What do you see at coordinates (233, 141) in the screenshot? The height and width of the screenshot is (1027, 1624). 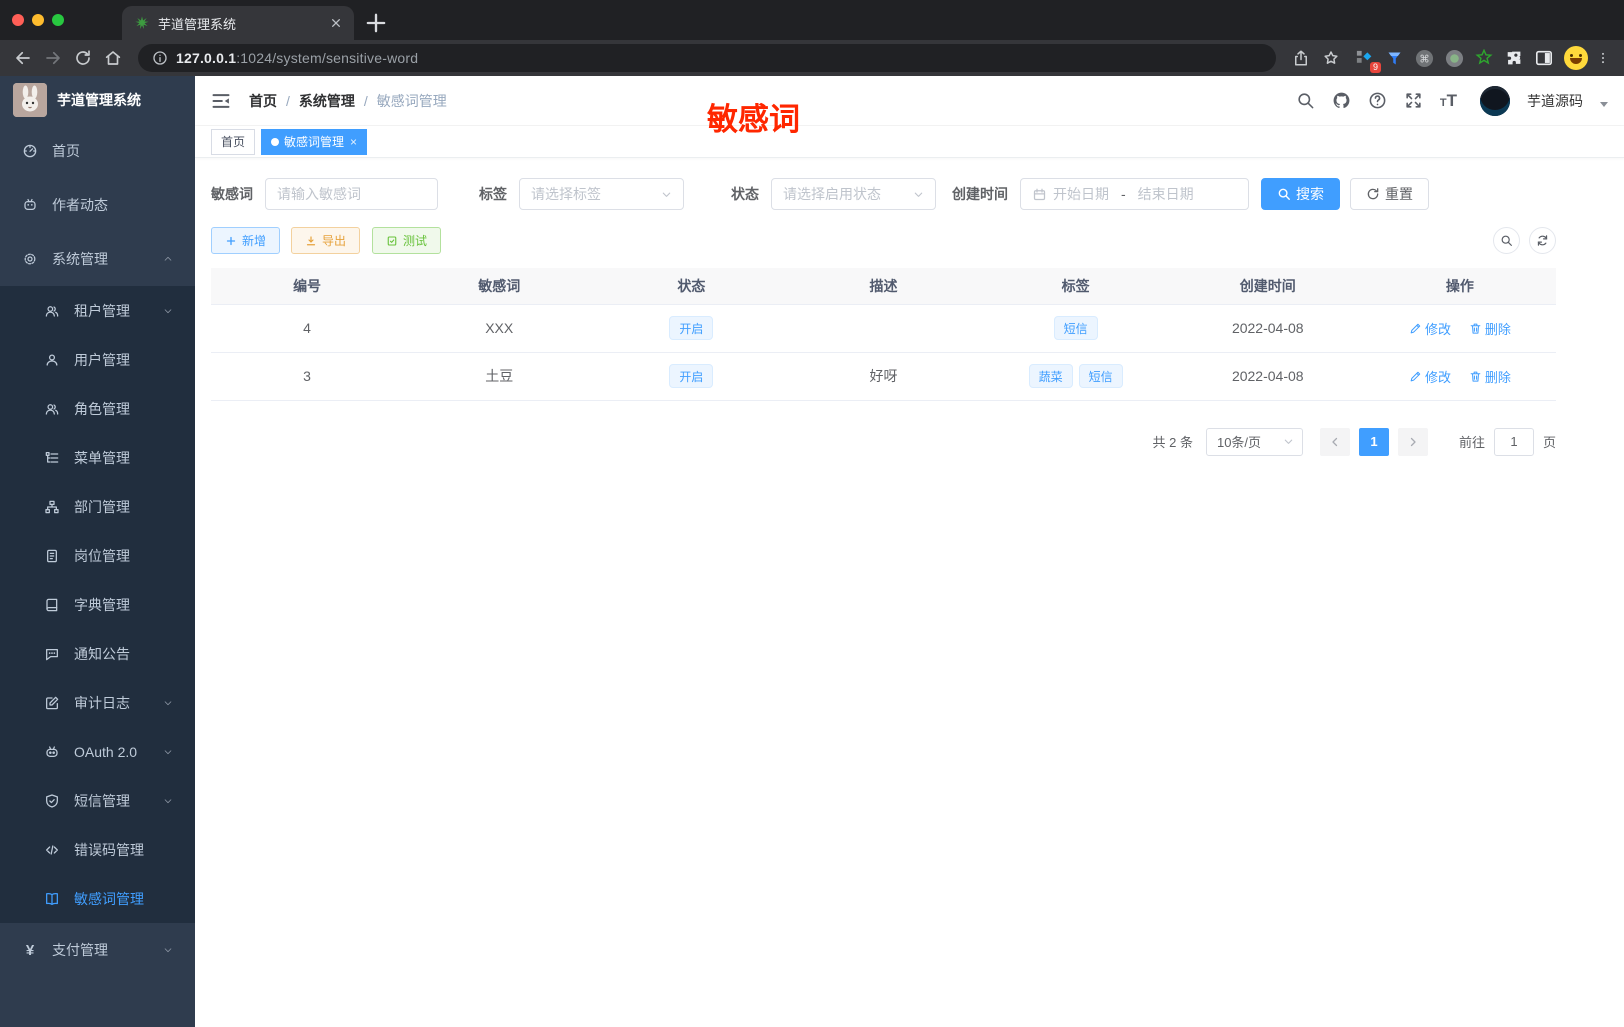 I see `tags-view-tab-首页: 首页` at bounding box center [233, 141].